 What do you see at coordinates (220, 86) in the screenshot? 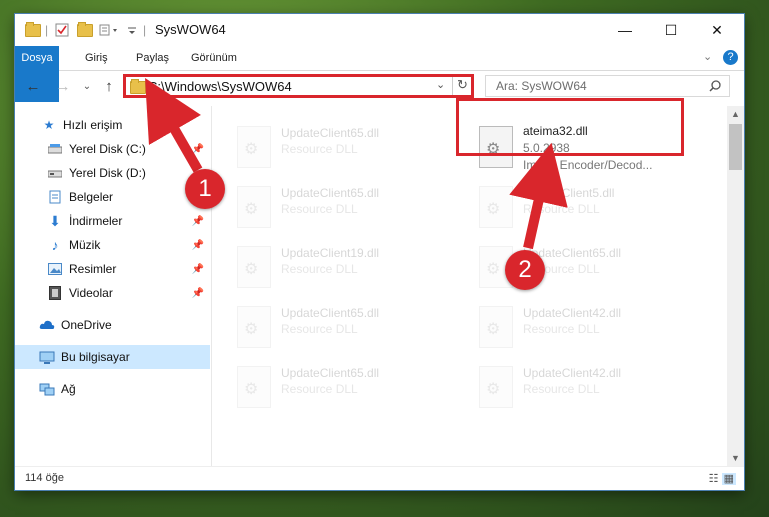
I see `address-path: C:\Windows\SysWOW64` at bounding box center [220, 86].